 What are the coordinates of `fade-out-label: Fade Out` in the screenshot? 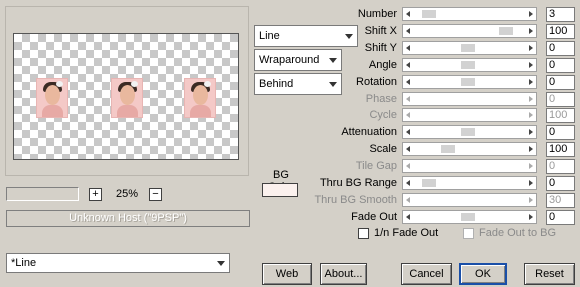 It's located at (374, 217).